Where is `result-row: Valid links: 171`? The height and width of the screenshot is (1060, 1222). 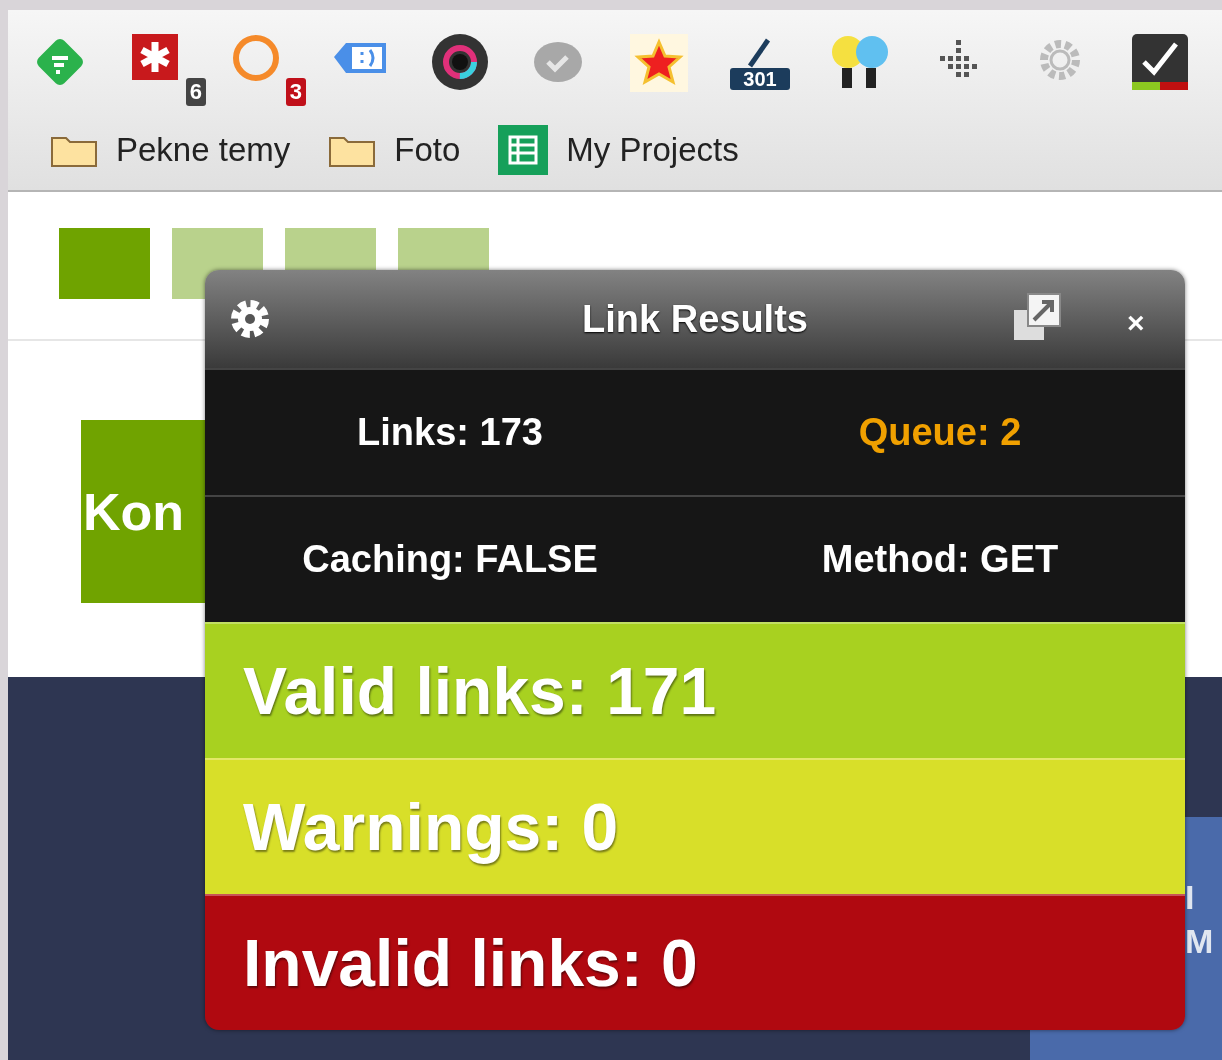 result-row: Valid links: 171 is located at coordinates (695, 690).